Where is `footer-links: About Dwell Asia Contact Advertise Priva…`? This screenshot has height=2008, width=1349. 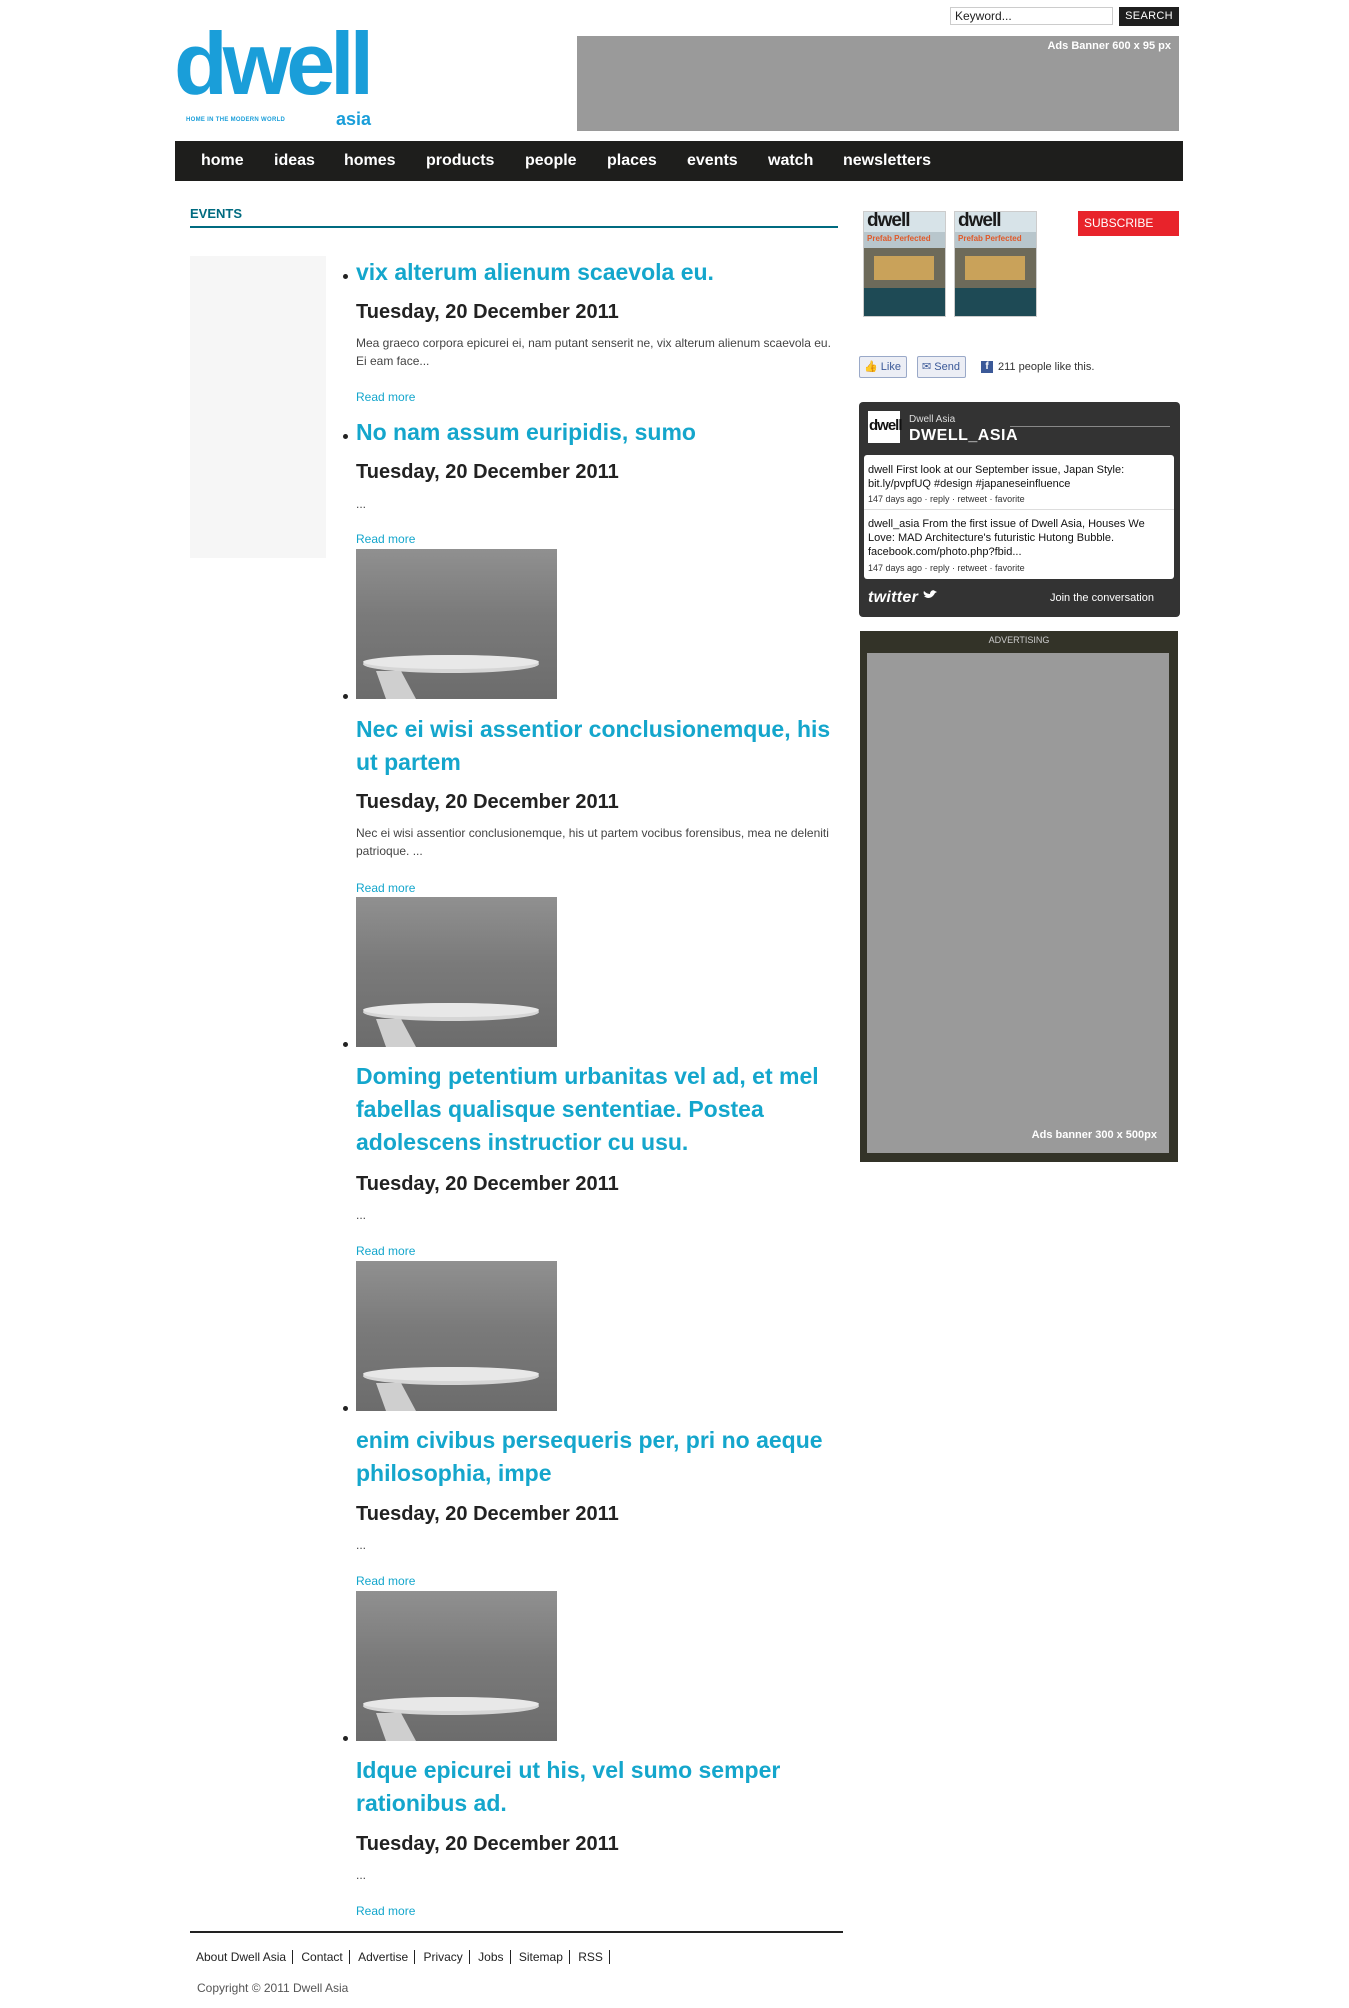
footer-links: About Dwell Asia Contact Advertise Priva… is located at coordinates (405, 1957).